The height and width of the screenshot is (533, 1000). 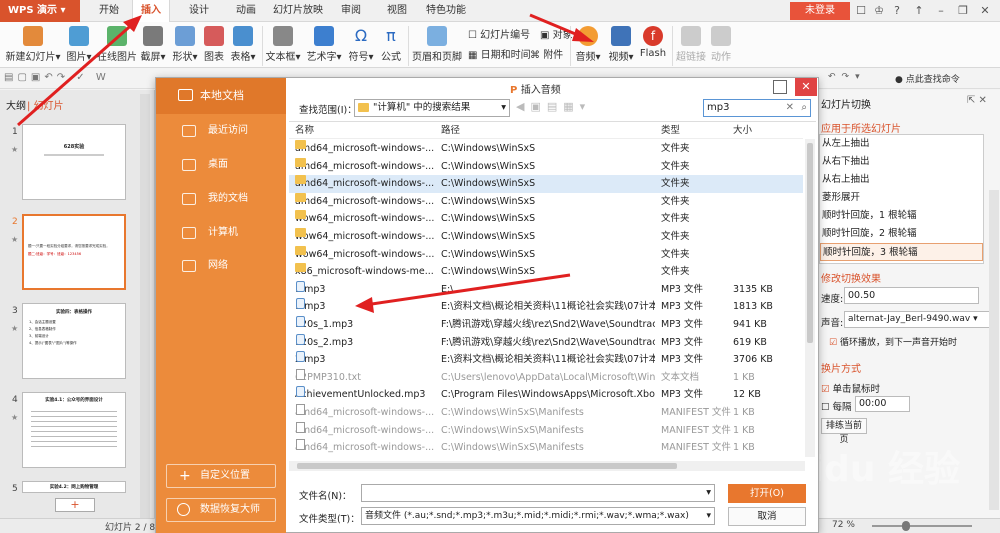 I want to click on add-slide-button: +, so click(x=75, y=505).